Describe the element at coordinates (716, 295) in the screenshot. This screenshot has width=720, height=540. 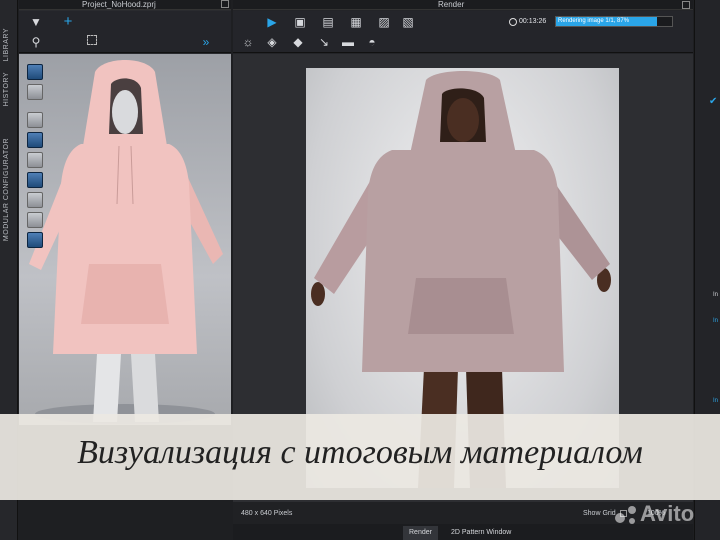
I see `property-label: In` at that location.